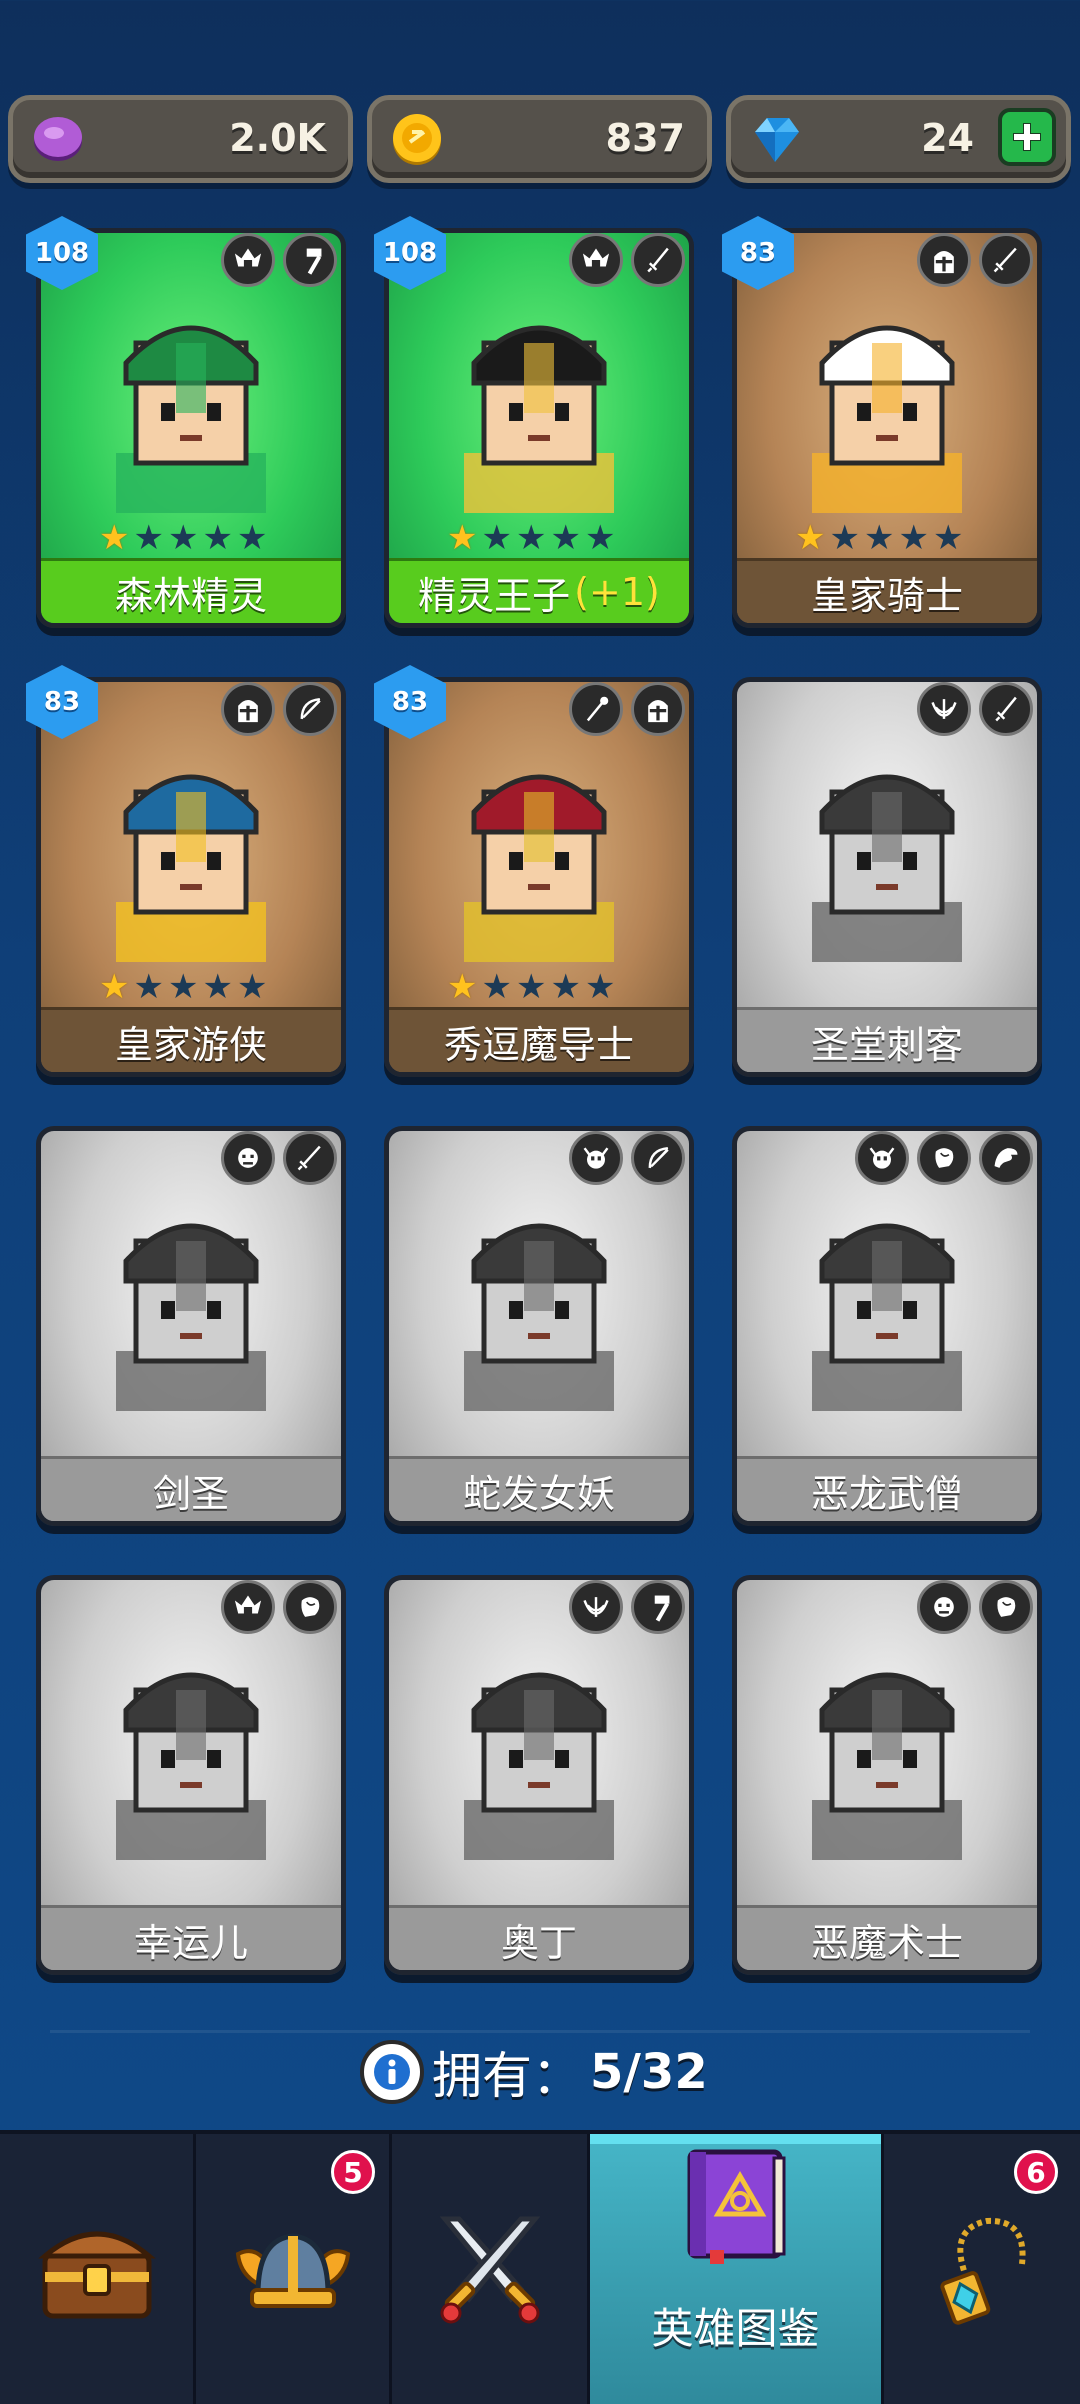  What do you see at coordinates (658, 1607) in the screenshot?
I see `hammer-icon` at bounding box center [658, 1607].